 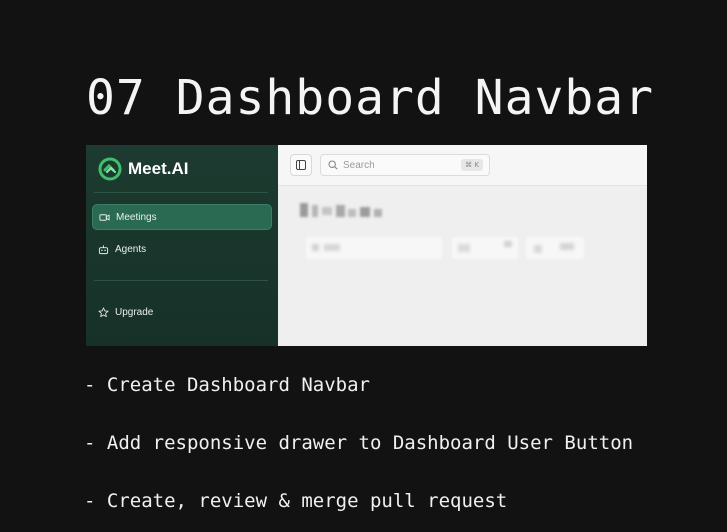 What do you see at coordinates (182, 312) in the screenshot?
I see `sidebar-item-upgrade: Upgrade` at bounding box center [182, 312].